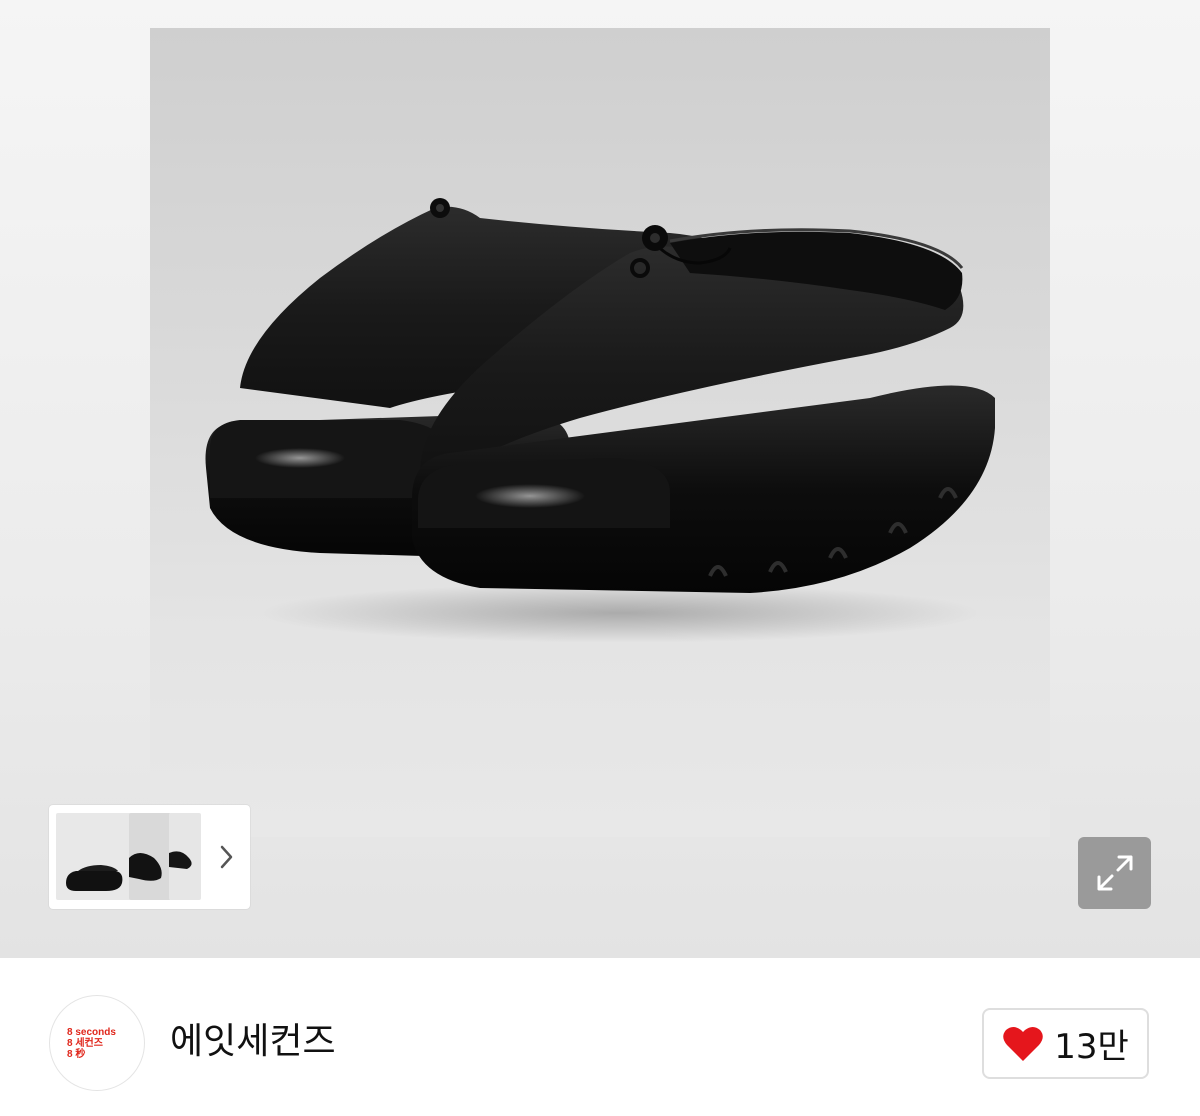 The width and height of the screenshot is (1200, 1116). What do you see at coordinates (1023, 1043) in the screenshot?
I see `heart-icon` at bounding box center [1023, 1043].